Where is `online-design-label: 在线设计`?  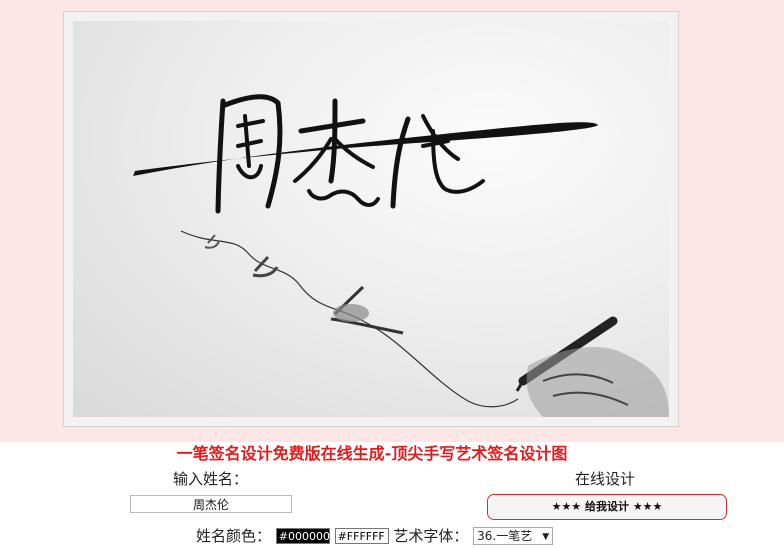 online-design-label: 在线设计 is located at coordinates (605, 479).